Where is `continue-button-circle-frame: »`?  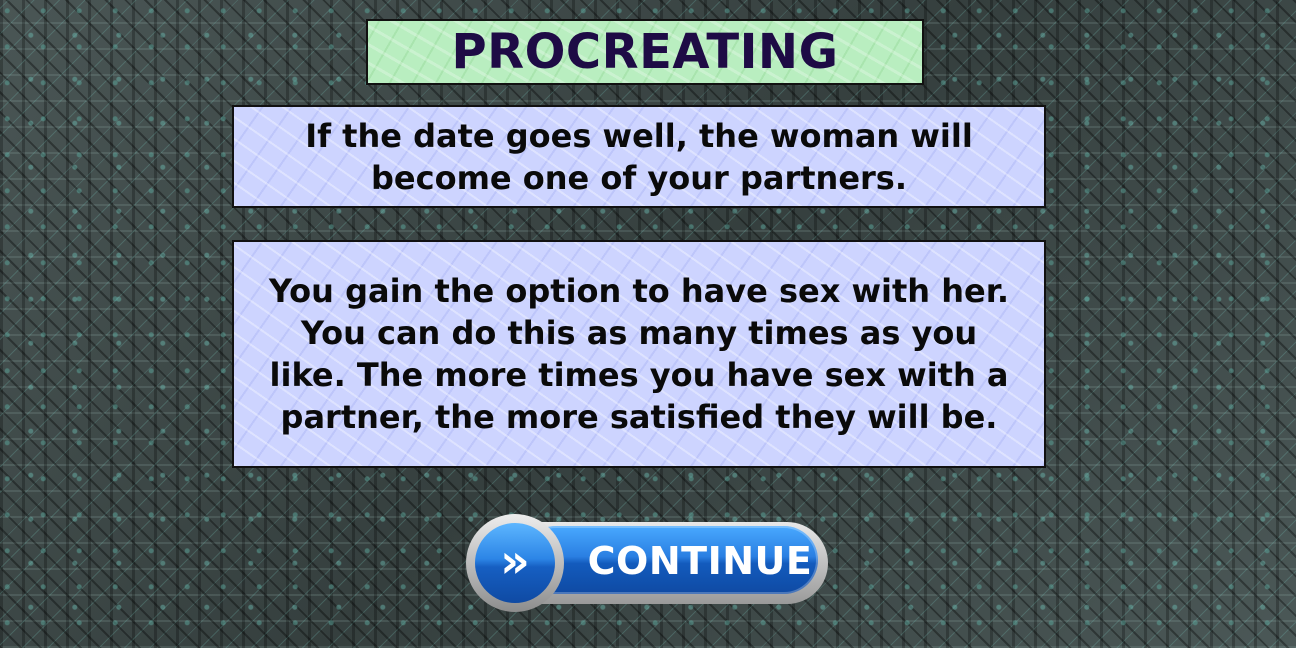 continue-button-circle-frame: » is located at coordinates (515, 563).